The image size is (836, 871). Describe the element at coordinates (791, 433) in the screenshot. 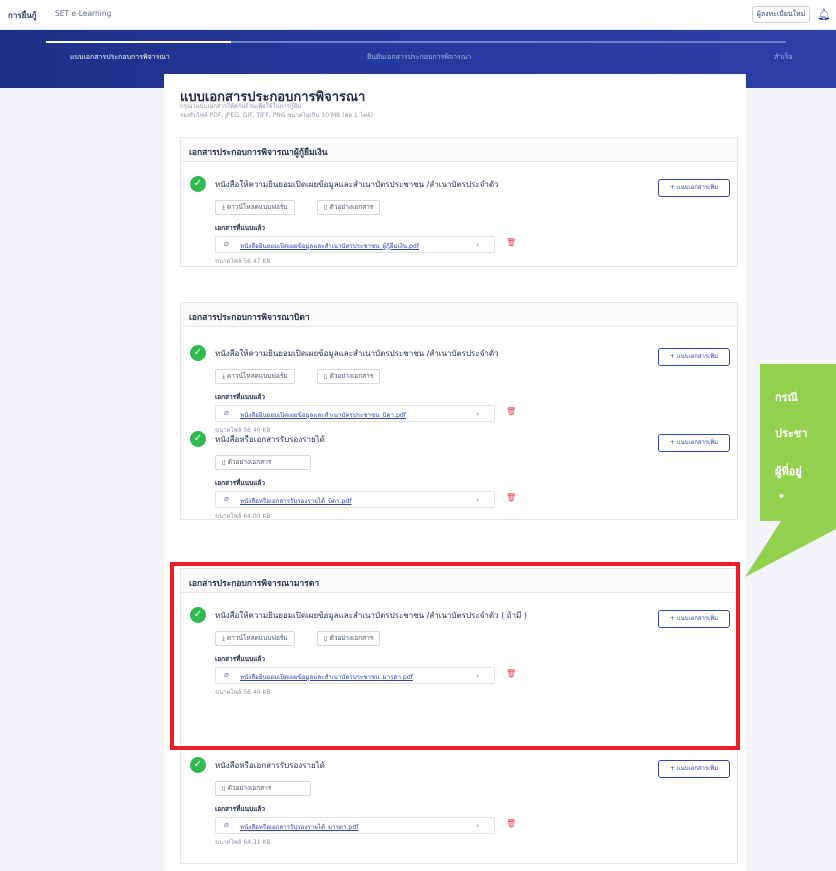

I see `callout-line-2: ประชา` at that location.